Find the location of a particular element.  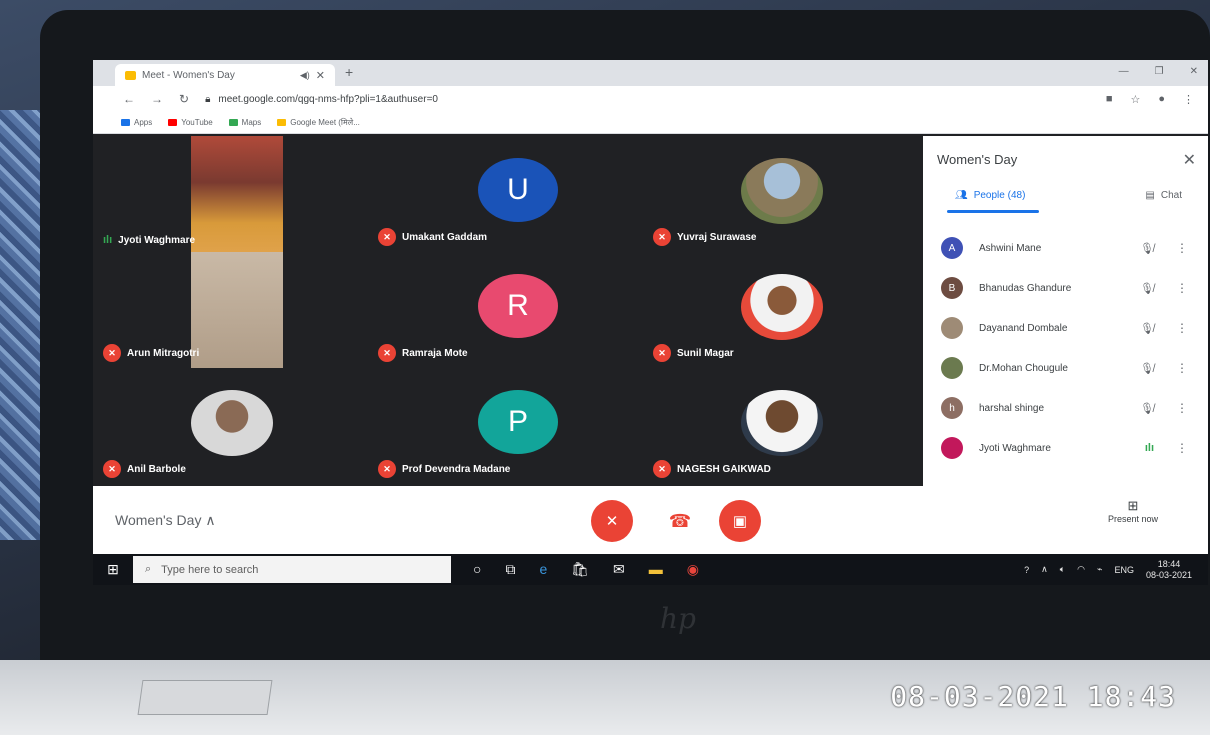

participant-tile: R ✕ Ramraja Mote is located at coordinates (505, 310).